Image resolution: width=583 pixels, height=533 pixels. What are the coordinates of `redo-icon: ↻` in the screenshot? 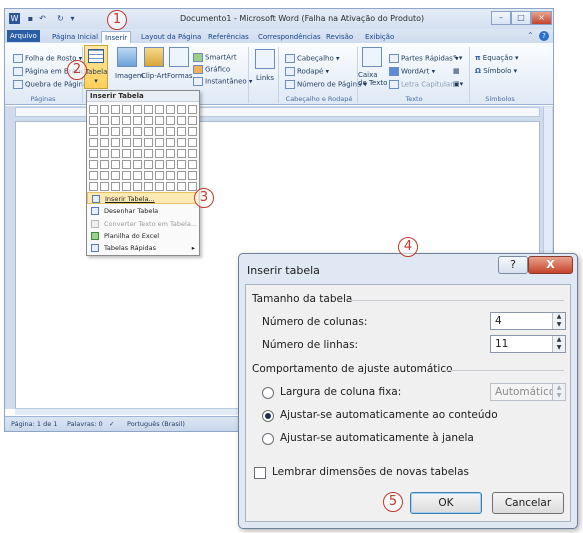 It's located at (60, 18).